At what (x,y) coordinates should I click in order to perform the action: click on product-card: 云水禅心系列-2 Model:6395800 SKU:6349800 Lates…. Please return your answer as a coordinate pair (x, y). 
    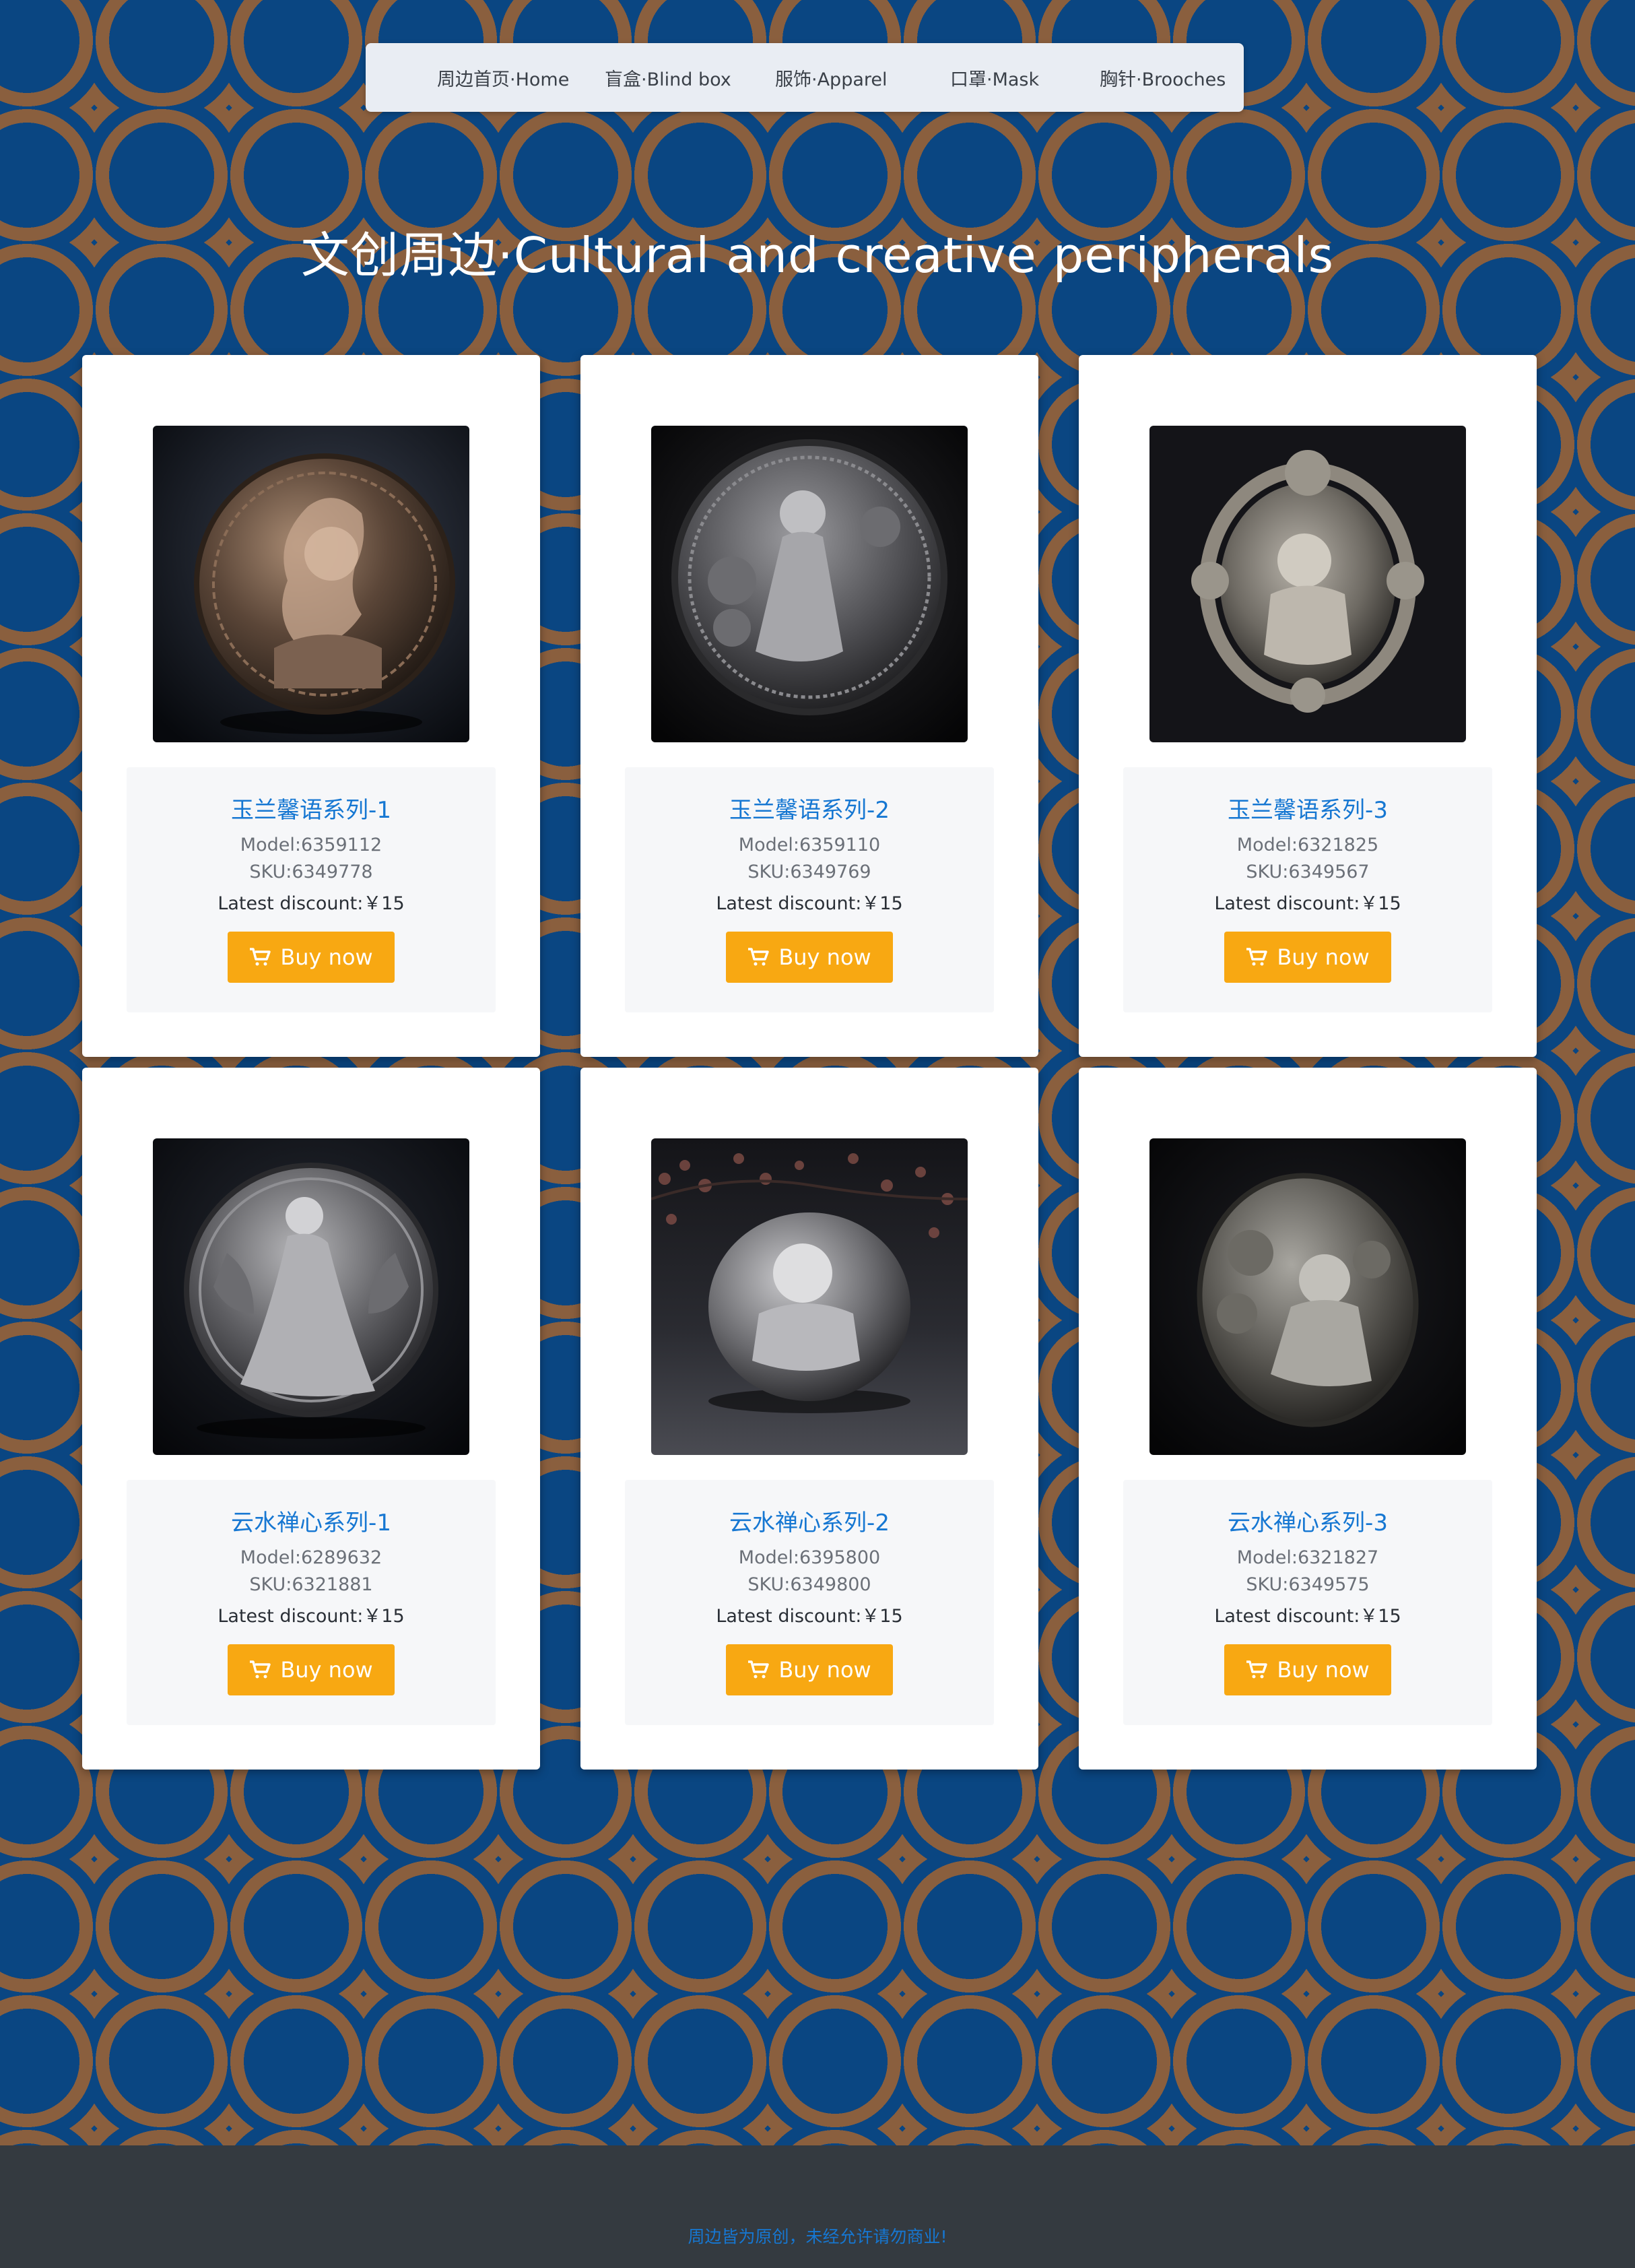
    Looking at the image, I should click on (809, 1419).